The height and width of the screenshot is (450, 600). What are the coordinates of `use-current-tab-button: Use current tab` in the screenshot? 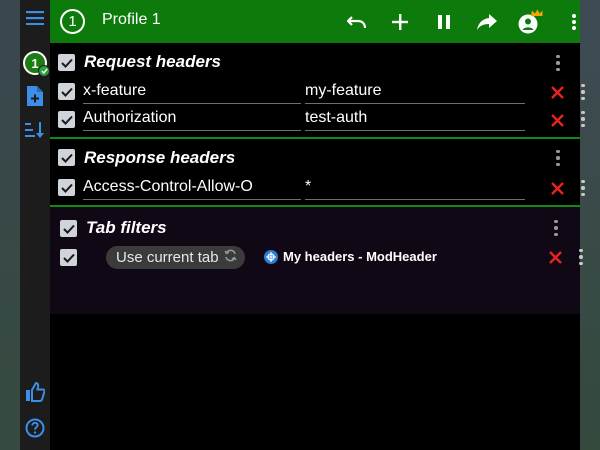 It's located at (175, 257).